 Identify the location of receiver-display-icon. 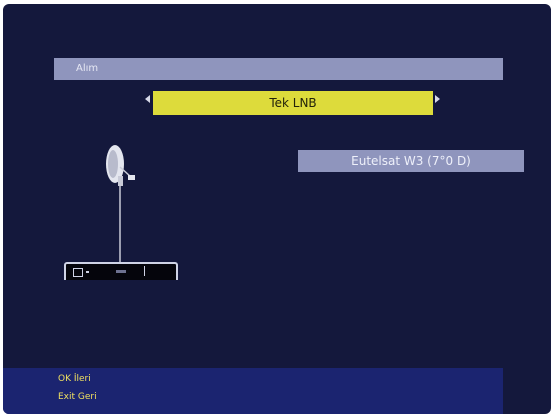
(121, 271).